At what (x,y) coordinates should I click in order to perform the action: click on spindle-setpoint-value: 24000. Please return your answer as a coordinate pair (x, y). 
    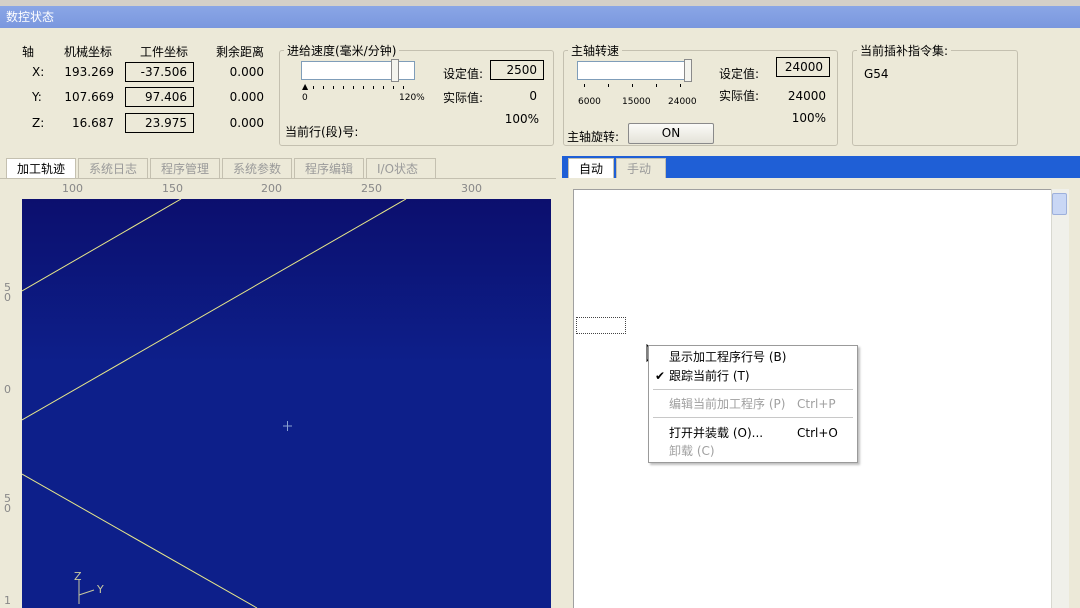
    Looking at the image, I should click on (803, 67).